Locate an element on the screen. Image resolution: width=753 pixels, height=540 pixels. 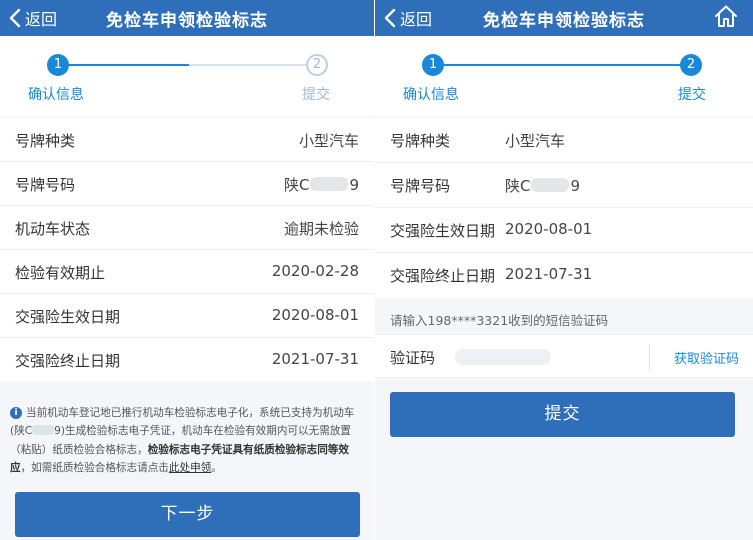
submit-button: 提交 is located at coordinates (562, 414).